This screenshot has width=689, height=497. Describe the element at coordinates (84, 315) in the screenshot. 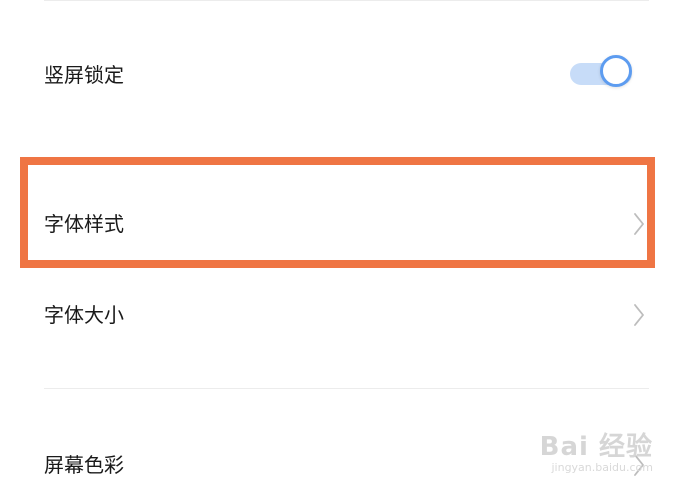

I see `font-size-label: 字体大小` at that location.